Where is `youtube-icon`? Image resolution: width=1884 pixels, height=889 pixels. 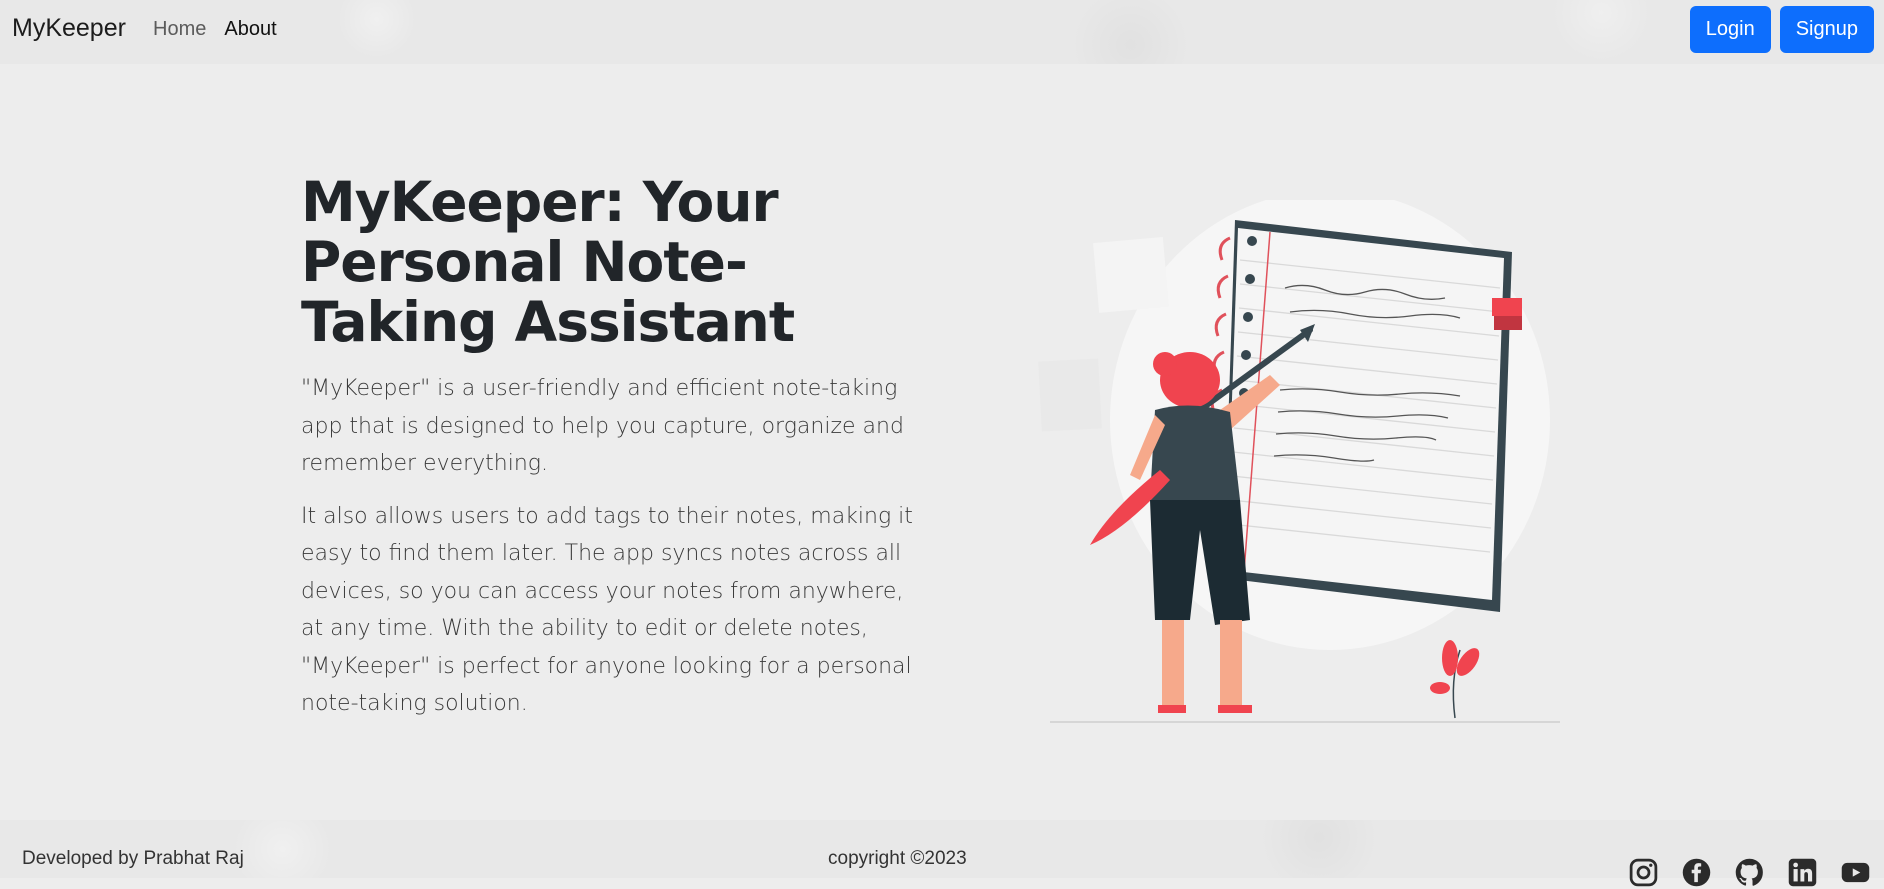
youtube-icon is located at coordinates (1855, 872).